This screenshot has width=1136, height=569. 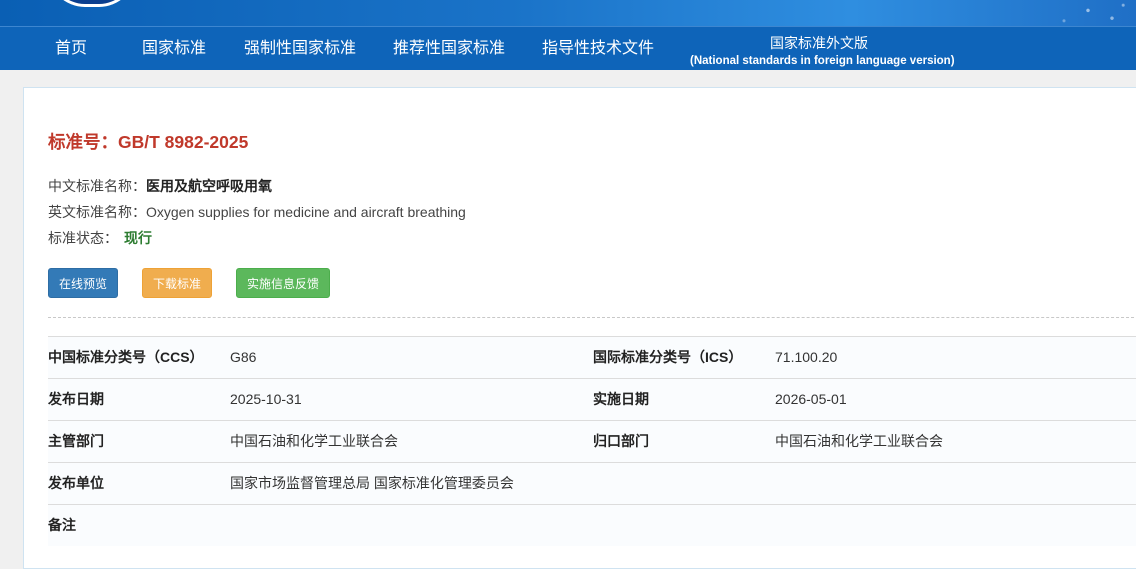 What do you see at coordinates (1056, 13) in the screenshot?
I see `banner-decoration` at bounding box center [1056, 13].